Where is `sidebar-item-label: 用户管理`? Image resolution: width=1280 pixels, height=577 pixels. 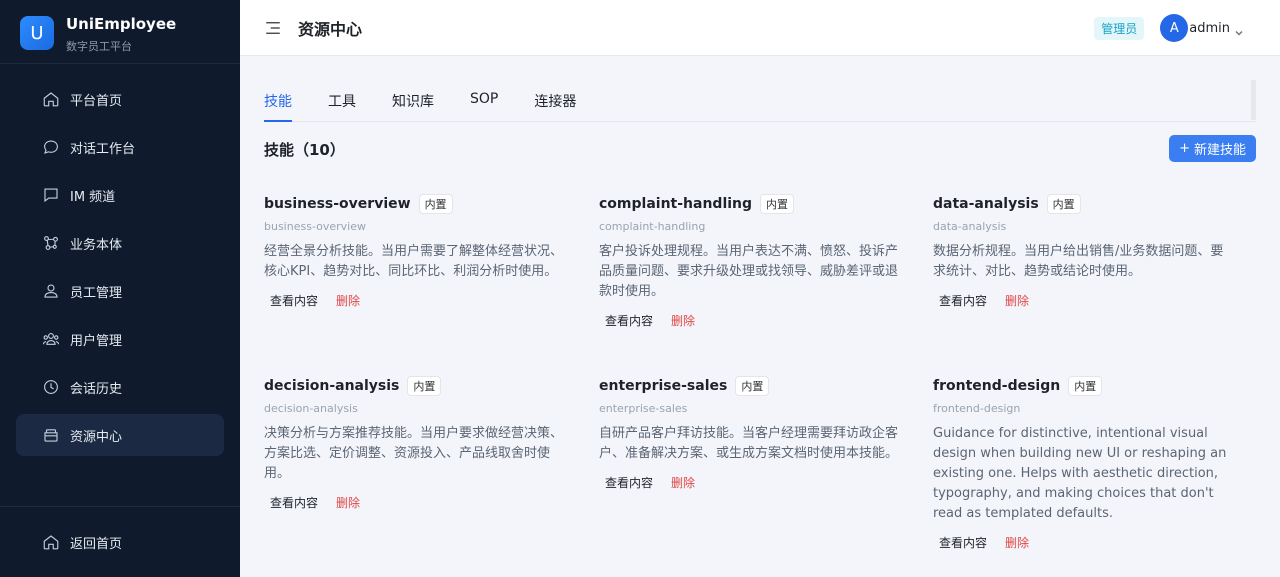 sidebar-item-label: 用户管理 is located at coordinates (96, 341).